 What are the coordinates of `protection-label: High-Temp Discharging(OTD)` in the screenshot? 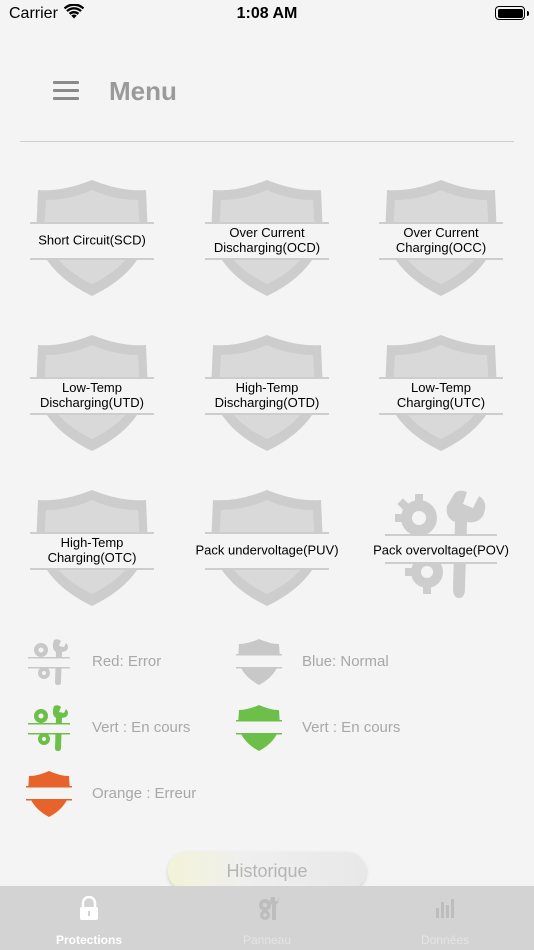 It's located at (267, 395).